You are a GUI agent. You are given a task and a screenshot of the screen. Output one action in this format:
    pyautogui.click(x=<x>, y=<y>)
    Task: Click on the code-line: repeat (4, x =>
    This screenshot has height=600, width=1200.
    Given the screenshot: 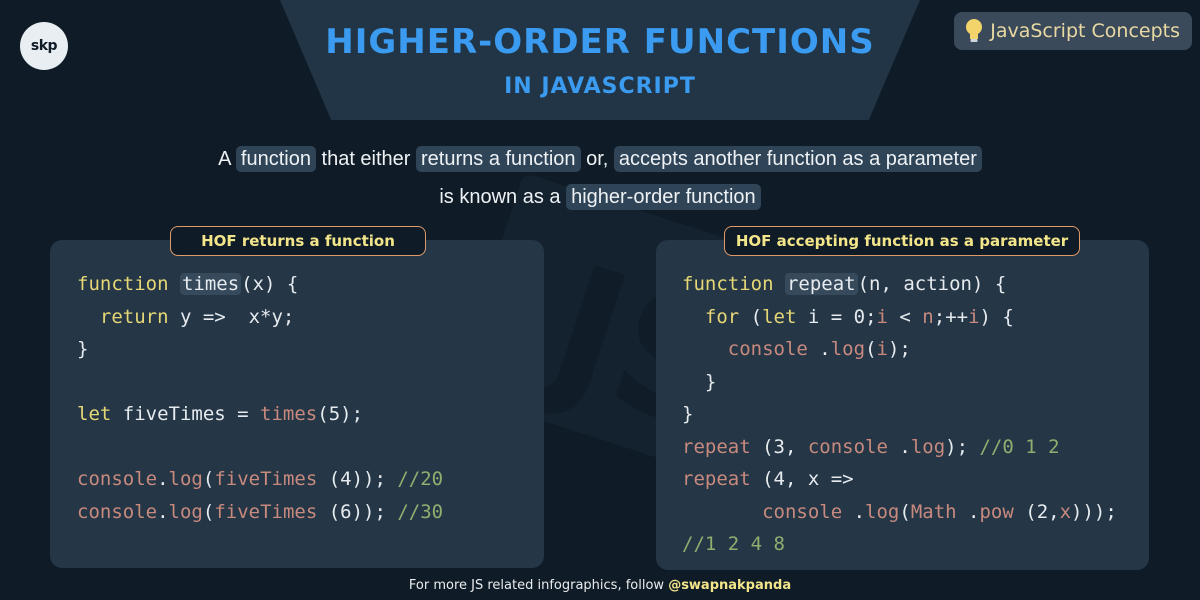 What is the action you would take?
    pyautogui.click(x=768, y=479)
    